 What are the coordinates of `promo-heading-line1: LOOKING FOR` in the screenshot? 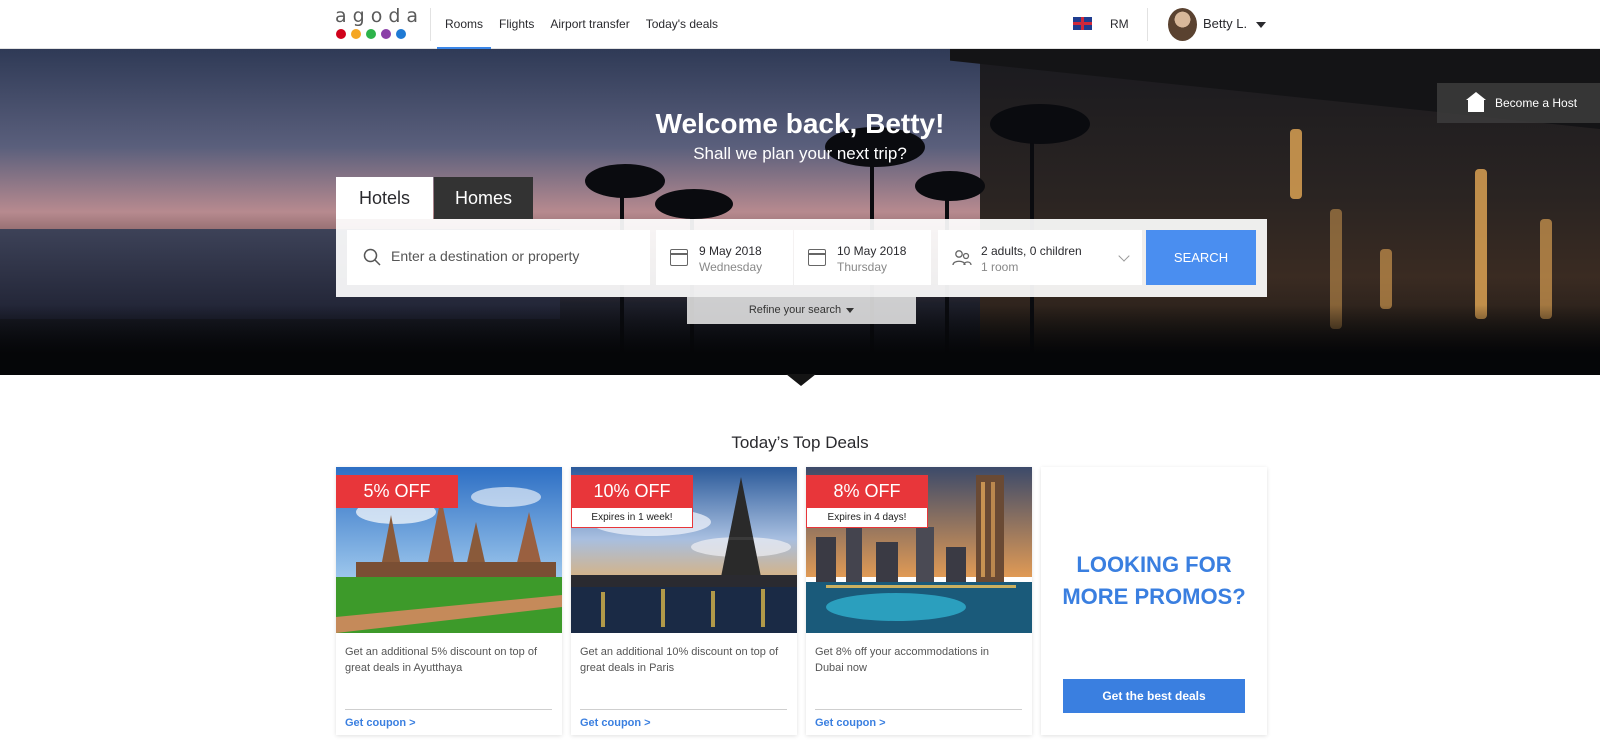 It's located at (1154, 564).